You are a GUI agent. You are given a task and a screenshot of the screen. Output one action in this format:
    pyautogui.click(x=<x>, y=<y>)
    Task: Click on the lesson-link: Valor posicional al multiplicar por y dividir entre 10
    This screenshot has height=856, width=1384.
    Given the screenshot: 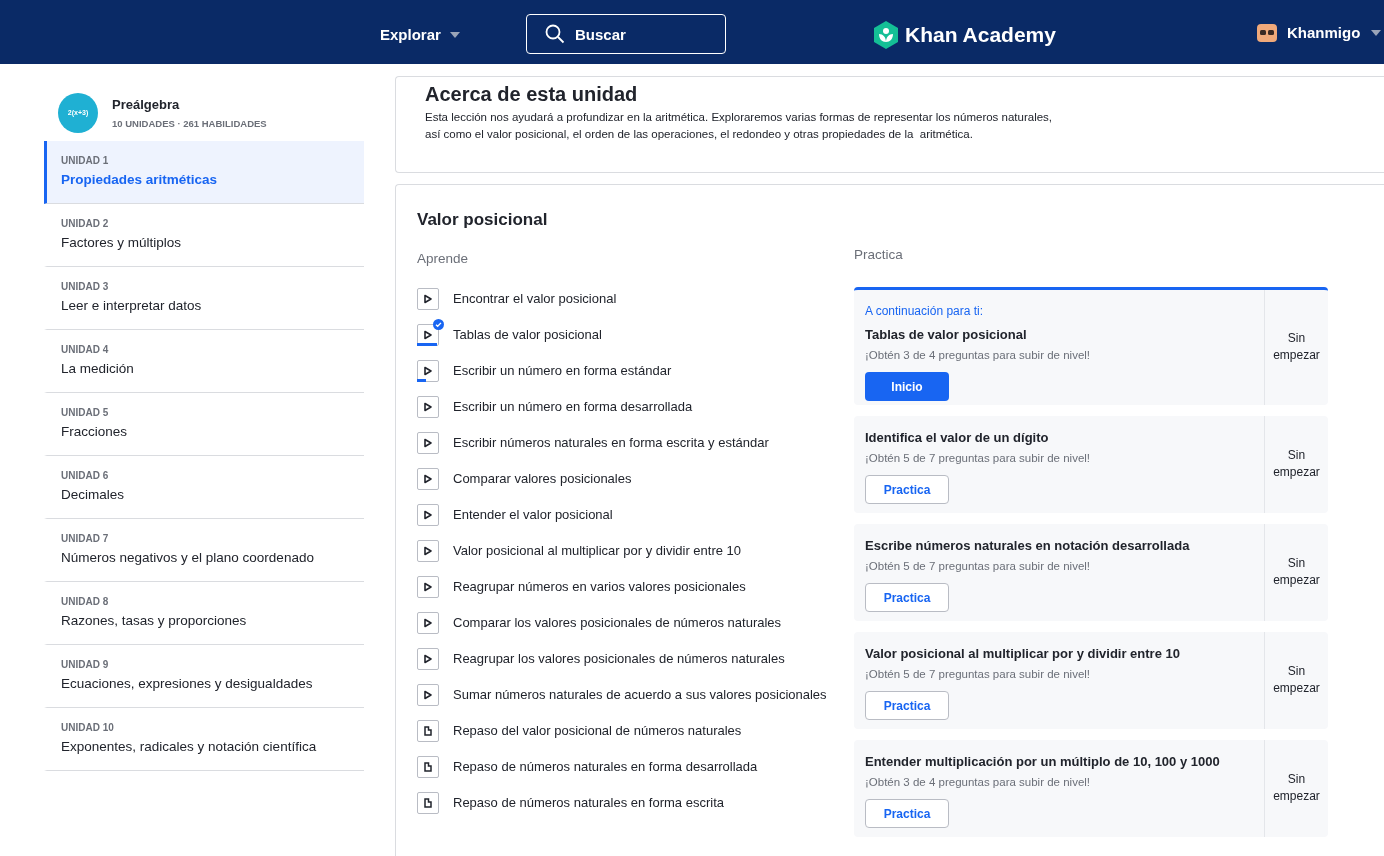 What is the action you would take?
    pyautogui.click(x=597, y=550)
    